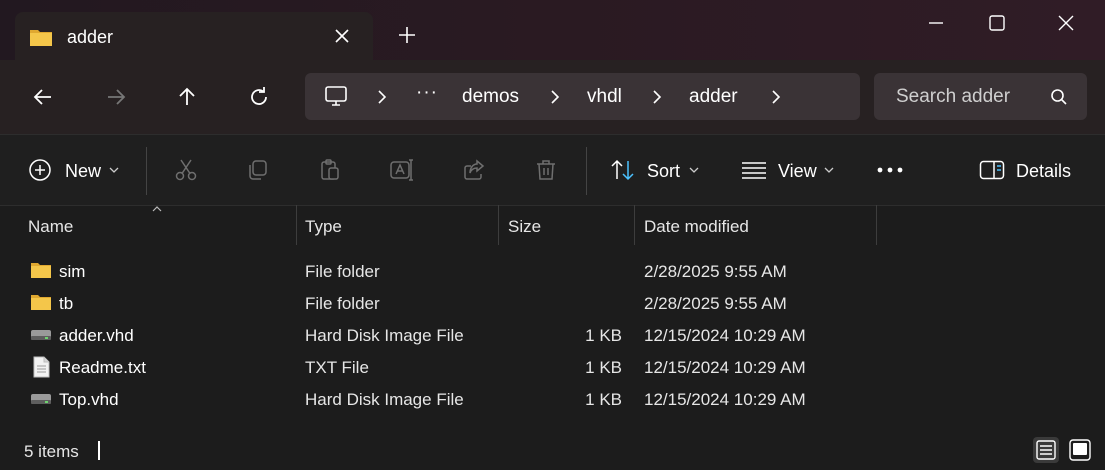 This screenshot has height=470, width=1105. I want to click on address-bar: ··· demos vhdl adder, so click(582, 96).